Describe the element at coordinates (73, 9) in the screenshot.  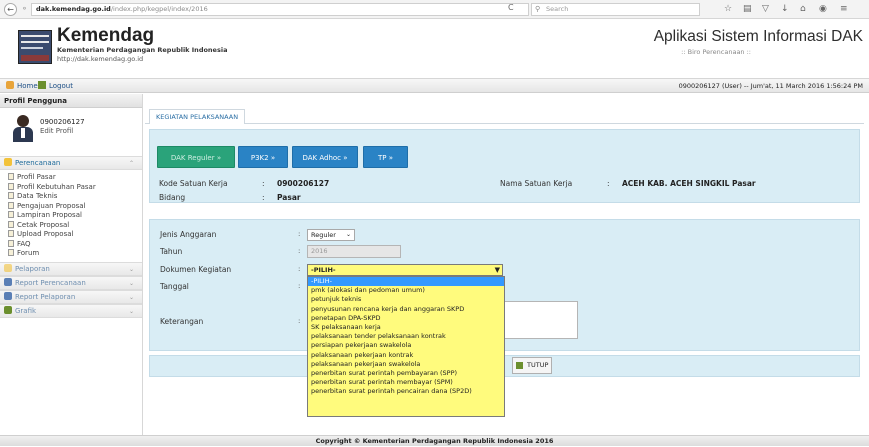
I see `url-domain: dak.kemendag.go.id` at that location.